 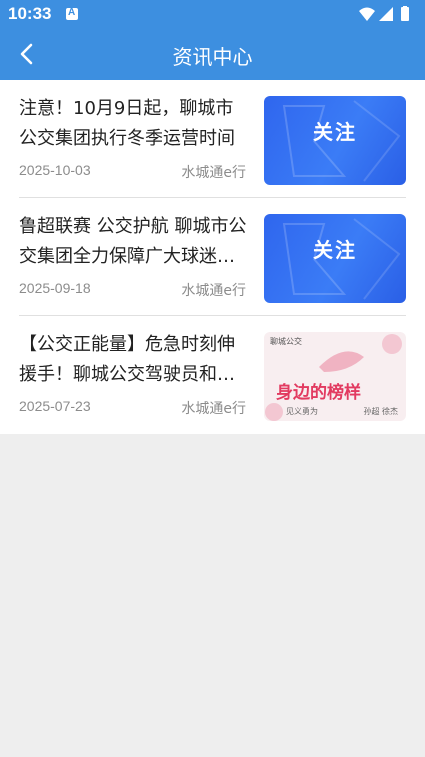 What do you see at coordinates (212, 14) in the screenshot?
I see `status-bar: 10:33` at bounding box center [212, 14].